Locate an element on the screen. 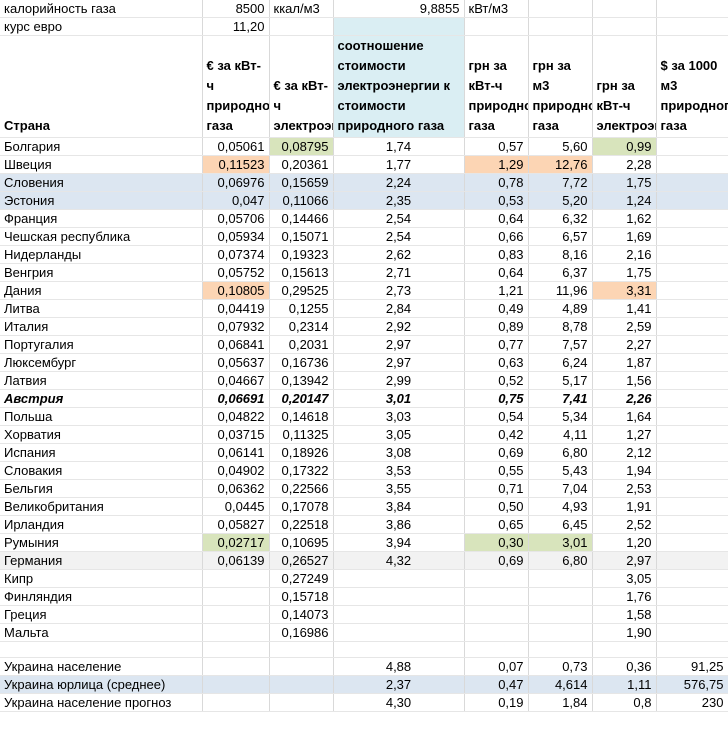  table-cell: 3,05 is located at coordinates (624, 578).